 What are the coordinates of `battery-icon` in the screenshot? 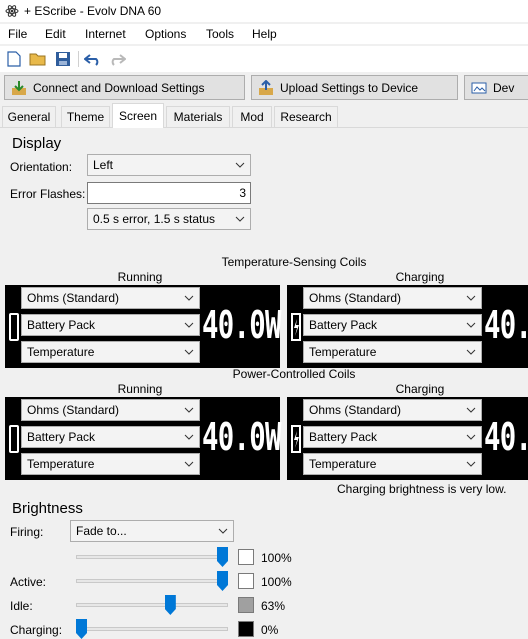 It's located at (14, 327).